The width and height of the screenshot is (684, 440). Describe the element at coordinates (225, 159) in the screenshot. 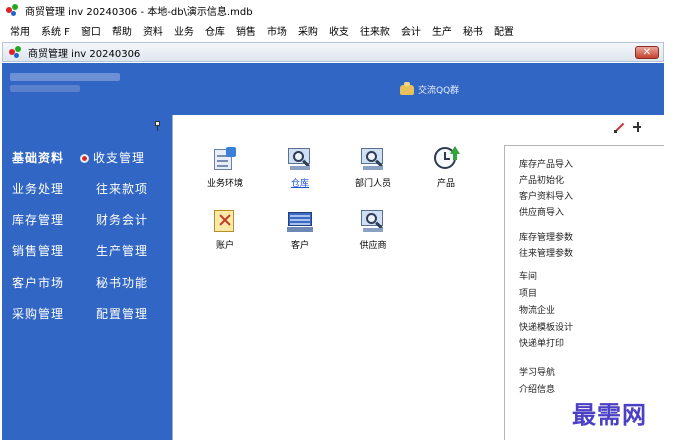

I see `business-environment-icon` at that location.